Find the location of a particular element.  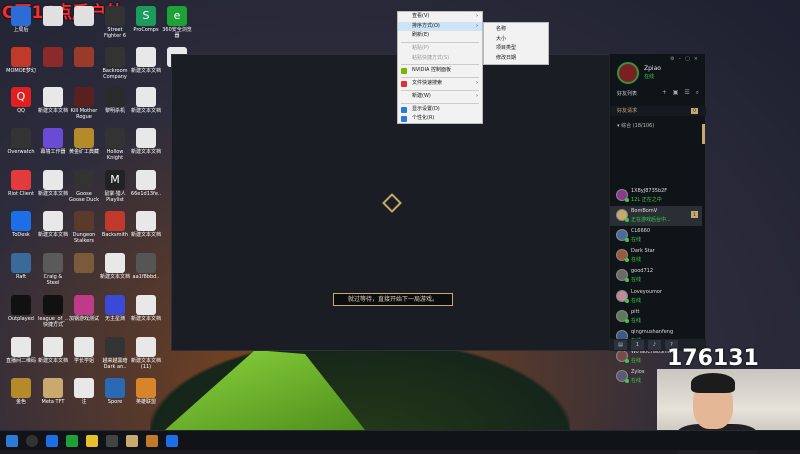

desktop-icon: 直播间二维码 is located at coordinates (21, 350).